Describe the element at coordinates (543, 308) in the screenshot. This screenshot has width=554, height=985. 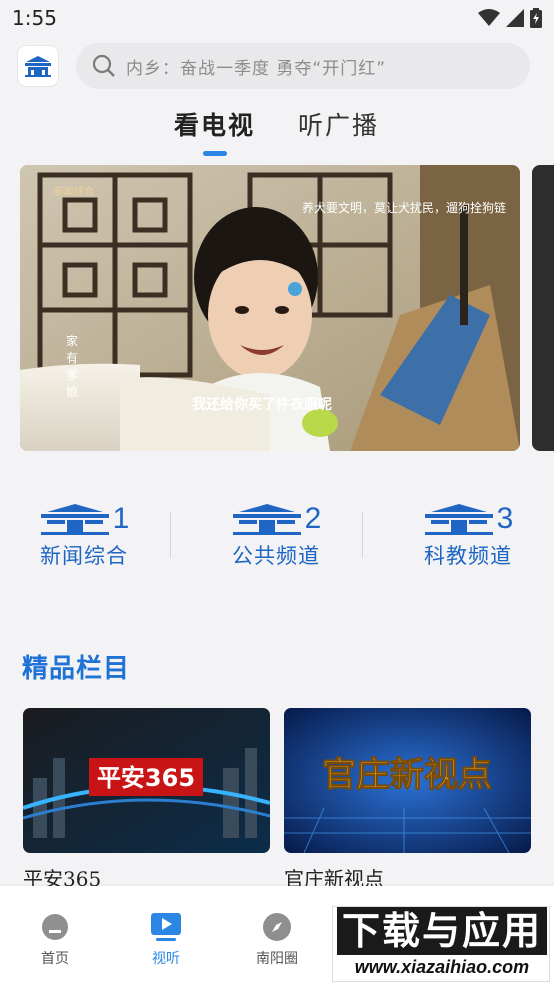
I see `next-banner-peek` at that location.